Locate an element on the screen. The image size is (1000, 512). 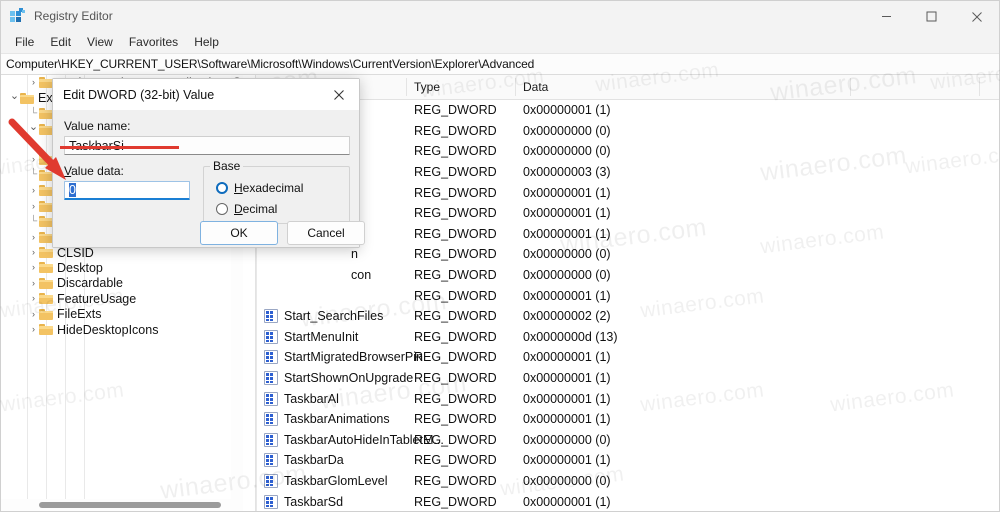
table-row: TaskbarAnimations REG_DWORD 0x00000001 (1) is located at coordinates (627, 419).